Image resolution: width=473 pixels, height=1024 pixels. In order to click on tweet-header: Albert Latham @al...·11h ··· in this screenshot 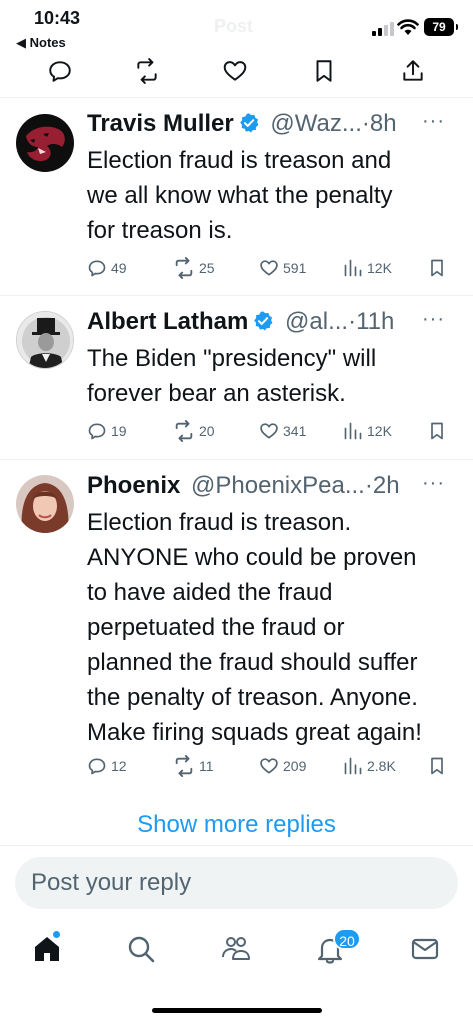, I will do `click(273, 324)`.